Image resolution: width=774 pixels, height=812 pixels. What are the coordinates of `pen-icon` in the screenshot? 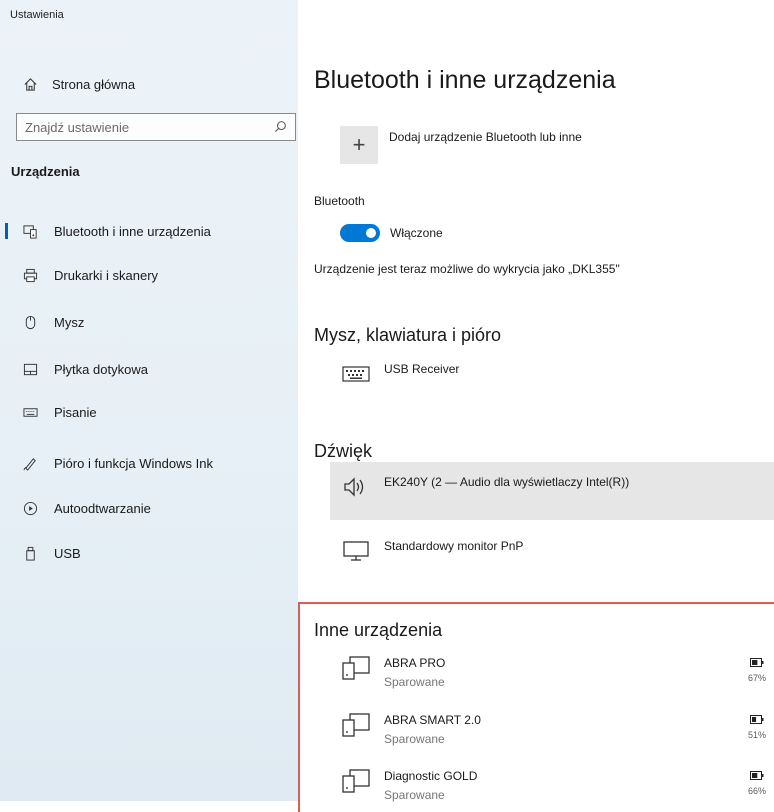 It's located at (30, 463).